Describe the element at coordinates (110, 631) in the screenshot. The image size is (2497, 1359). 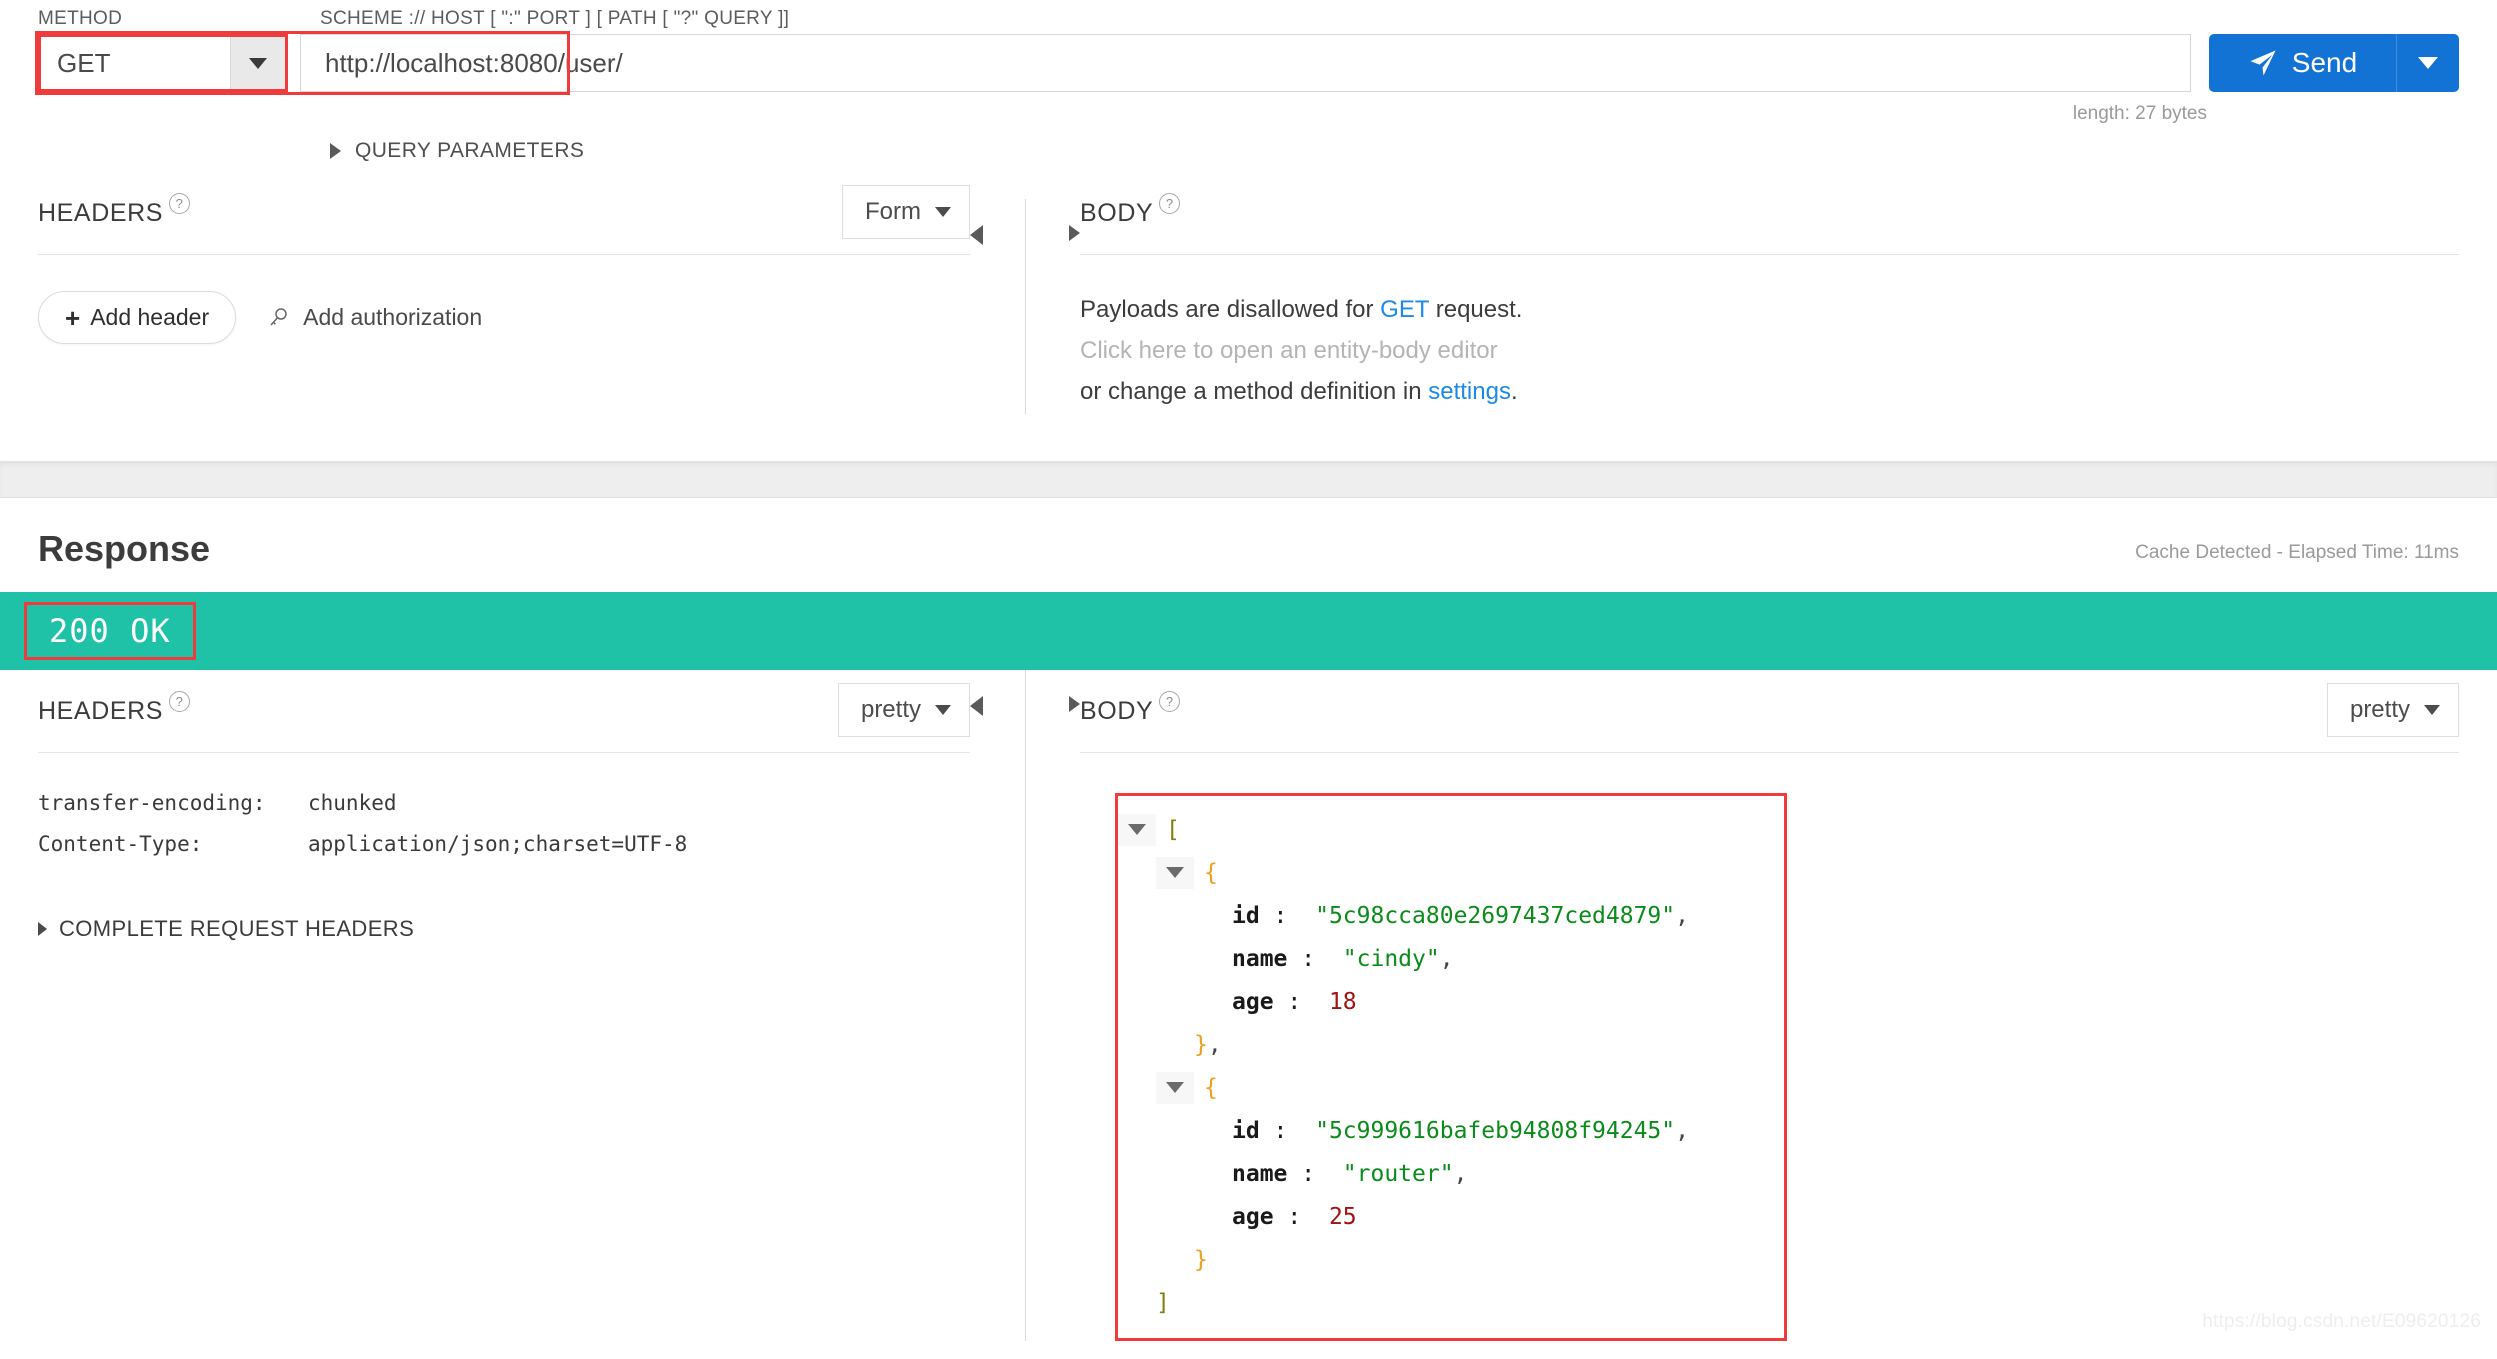
I see `status-badge: 200 OK` at that location.